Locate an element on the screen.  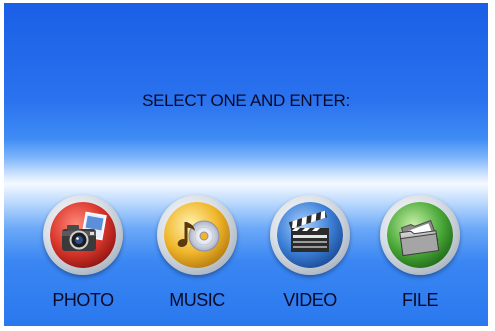
menu-item-video: VIDEO is located at coordinates (310, 256).